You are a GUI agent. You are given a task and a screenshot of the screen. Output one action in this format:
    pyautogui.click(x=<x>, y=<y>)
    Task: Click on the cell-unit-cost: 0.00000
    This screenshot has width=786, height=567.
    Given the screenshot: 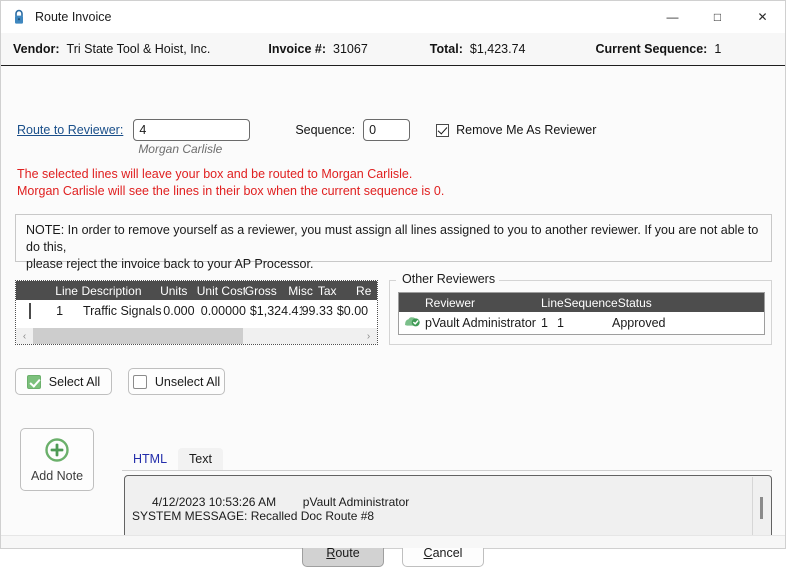 What is the action you would take?
    pyautogui.click(x=223, y=311)
    